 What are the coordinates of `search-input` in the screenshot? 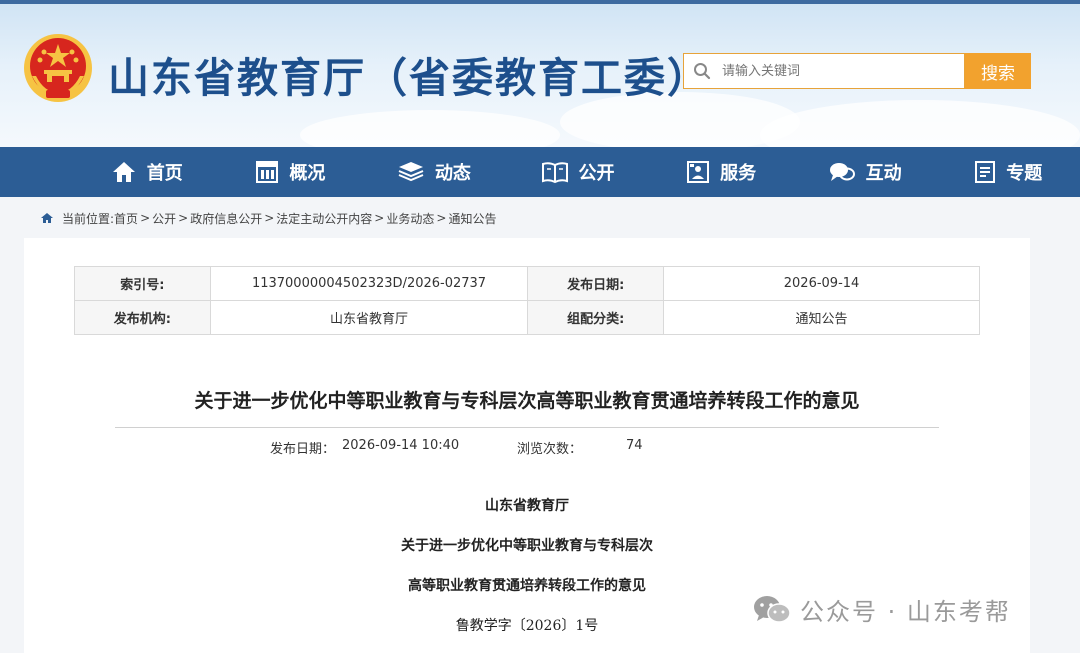 It's located at (837, 71).